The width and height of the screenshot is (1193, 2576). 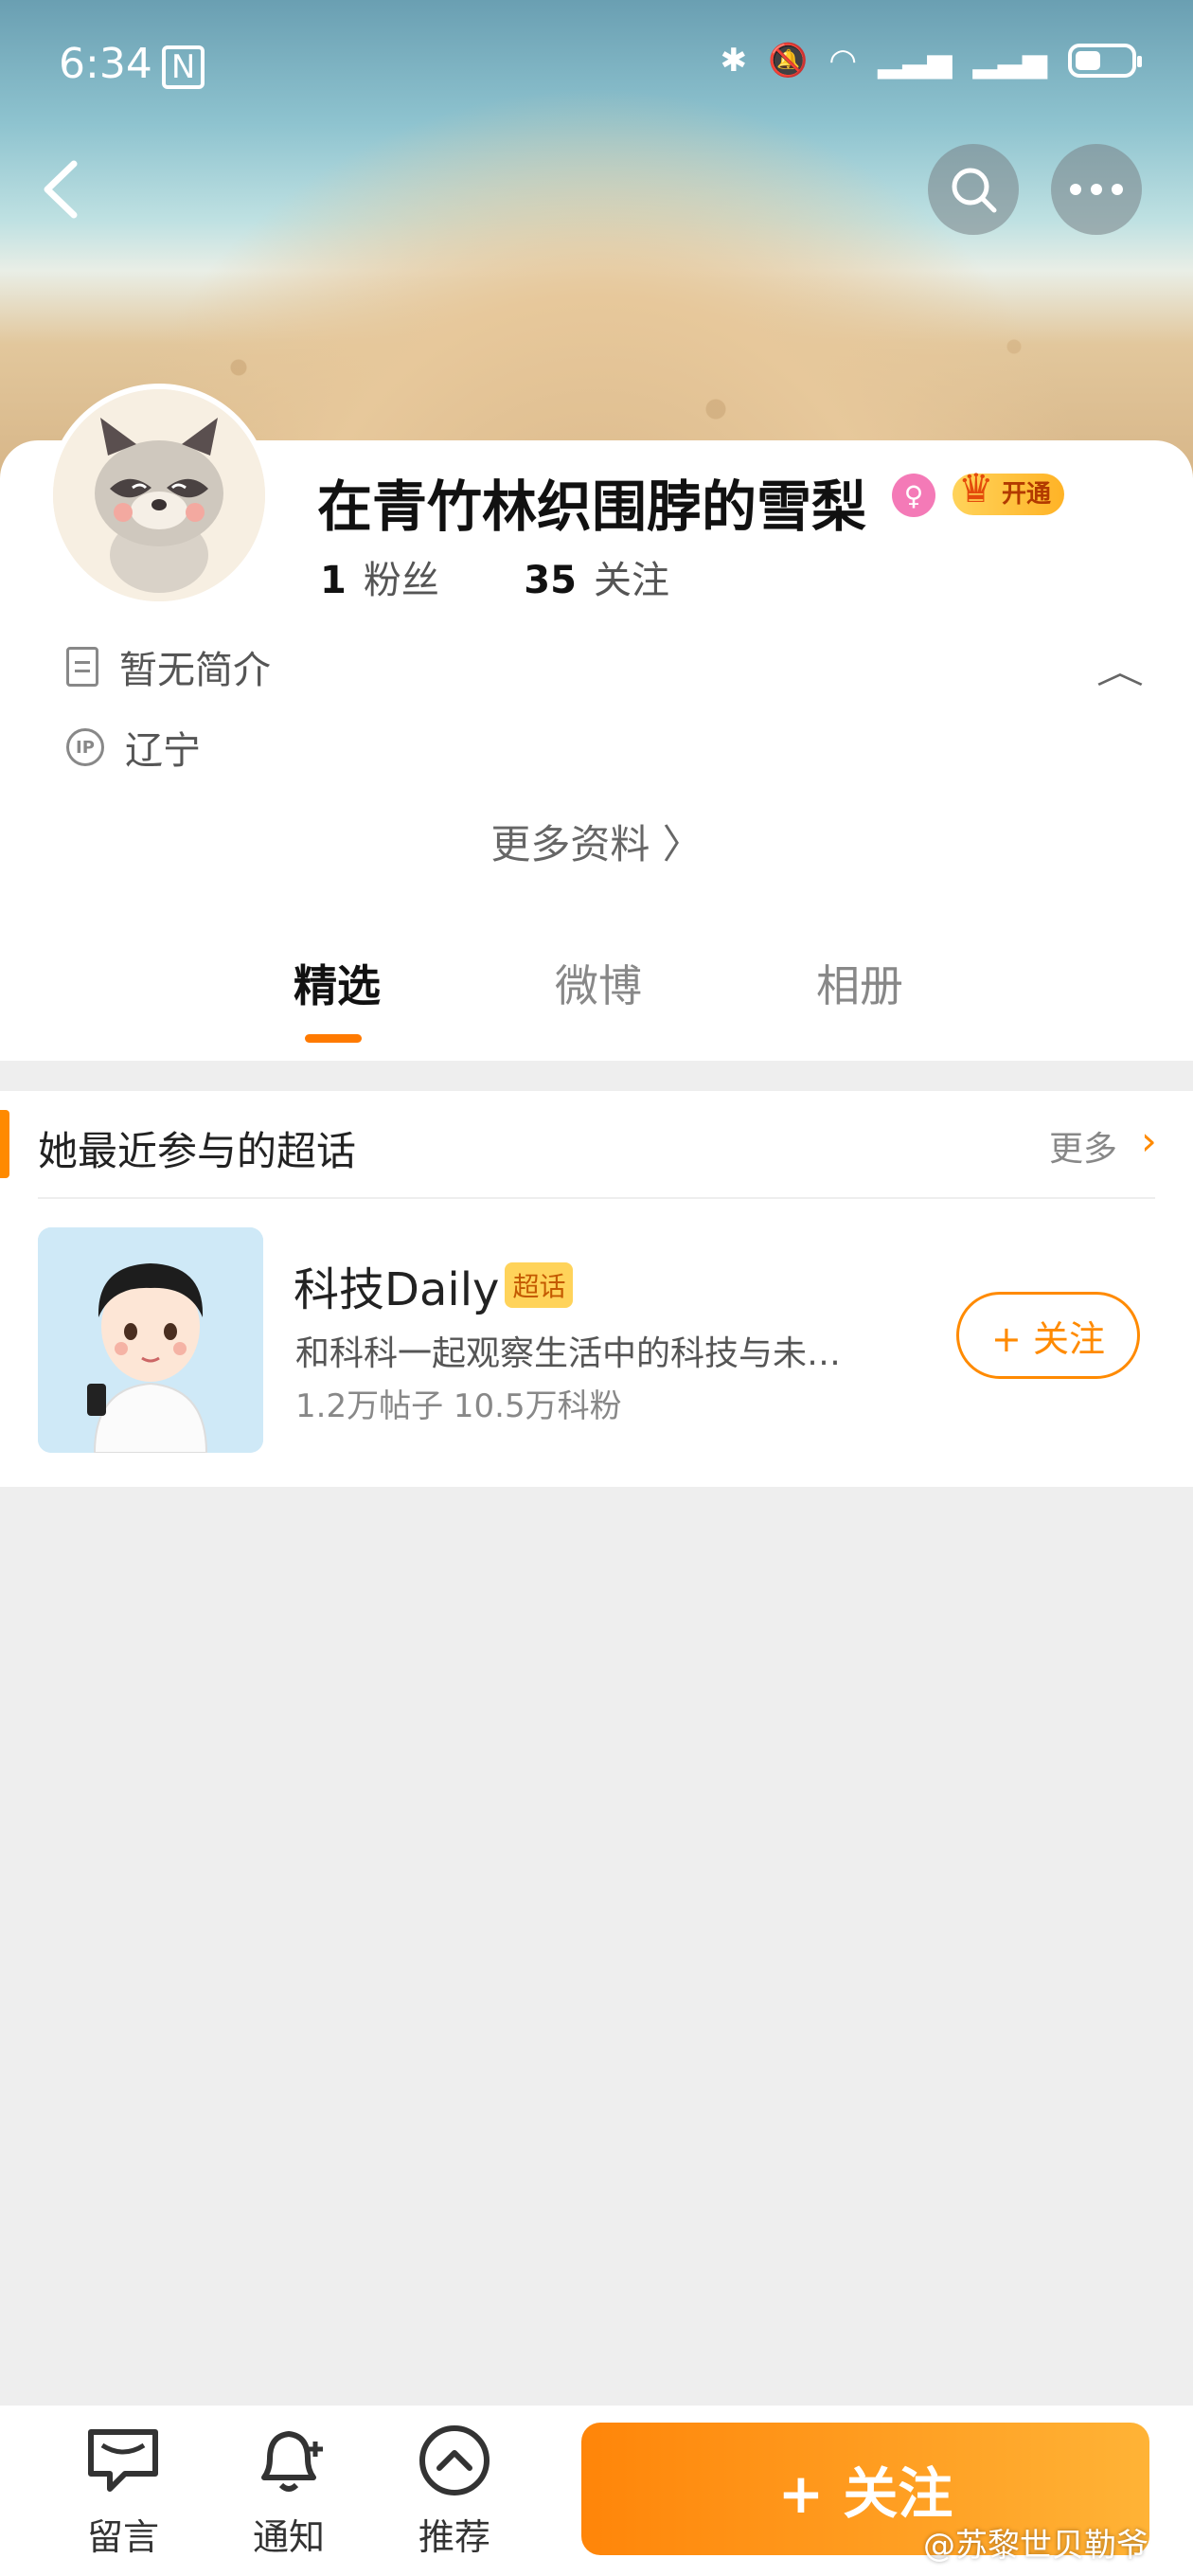 I want to click on username: 在青竹林织围脖的雪梨, so click(x=592, y=506).